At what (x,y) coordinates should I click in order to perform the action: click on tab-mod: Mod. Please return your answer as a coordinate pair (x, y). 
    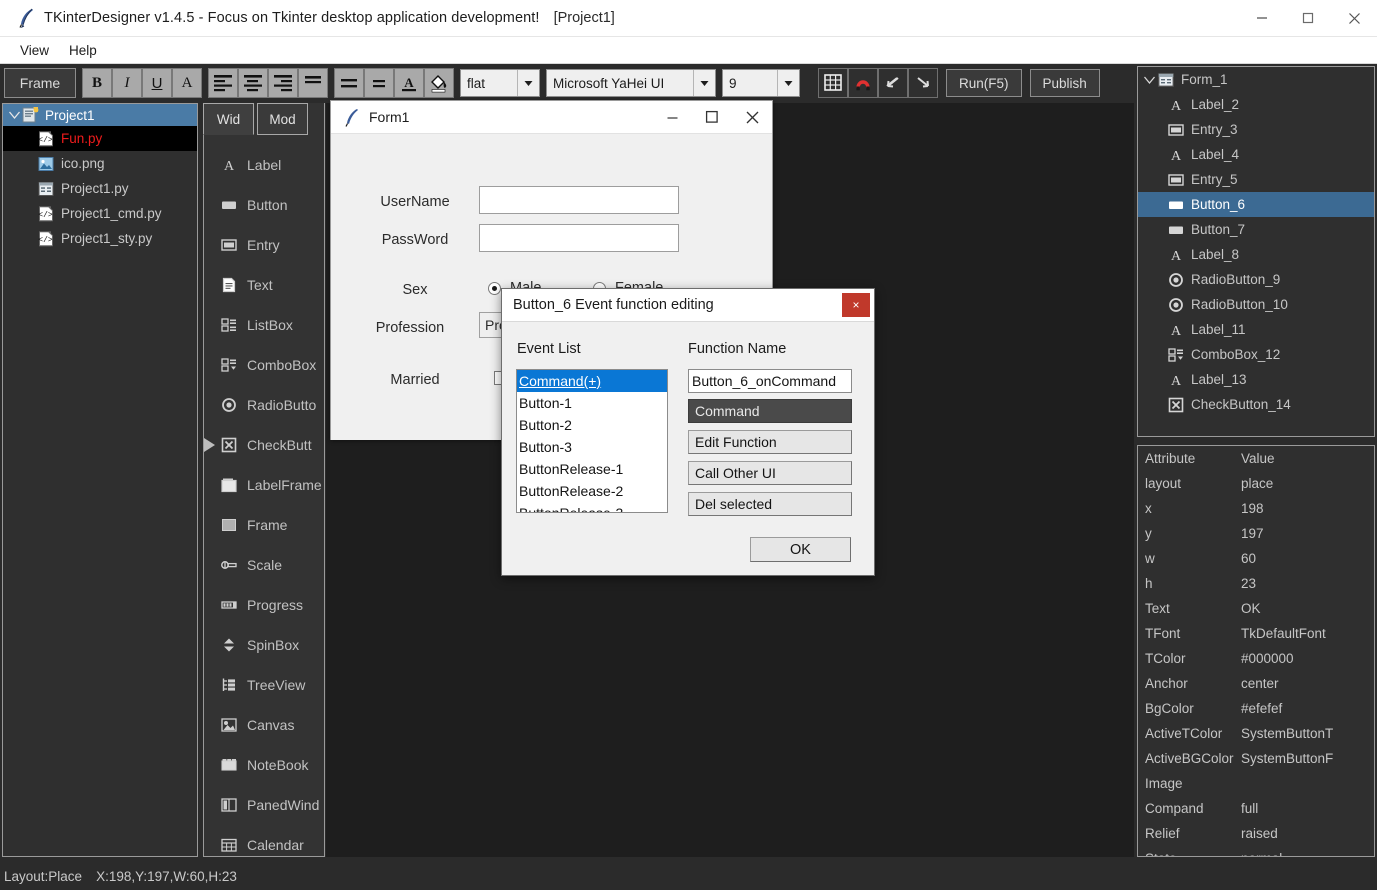
    Looking at the image, I should click on (282, 119).